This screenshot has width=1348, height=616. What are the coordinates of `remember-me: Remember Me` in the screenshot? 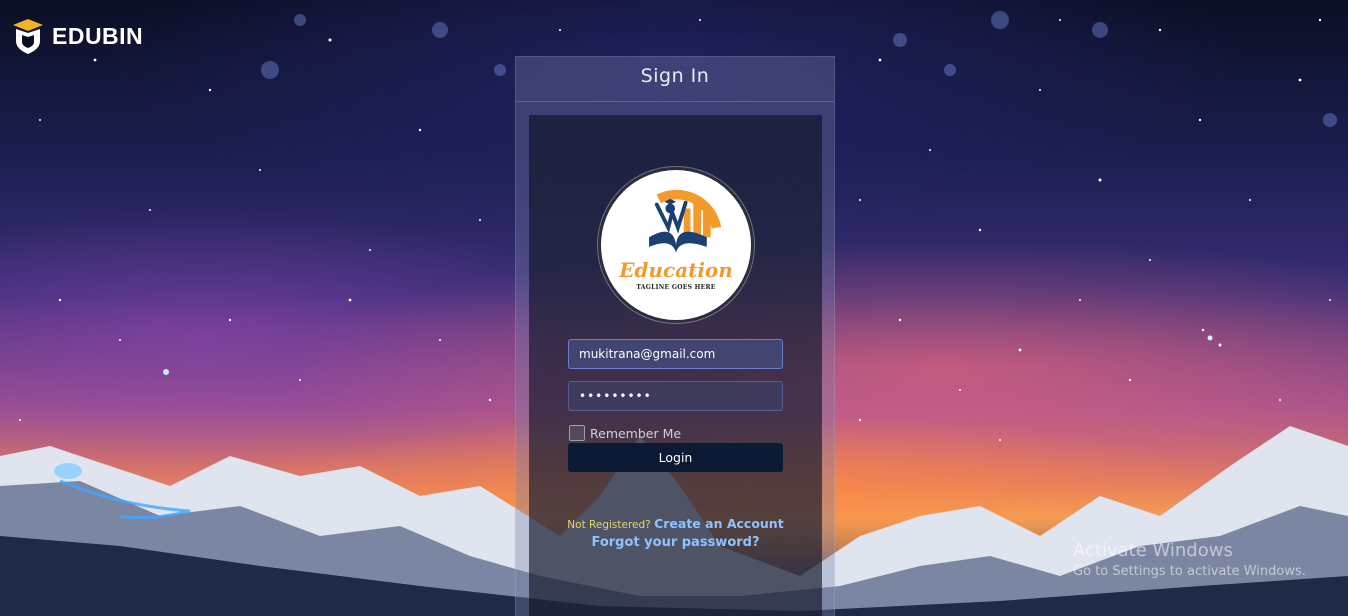 It's located at (625, 433).